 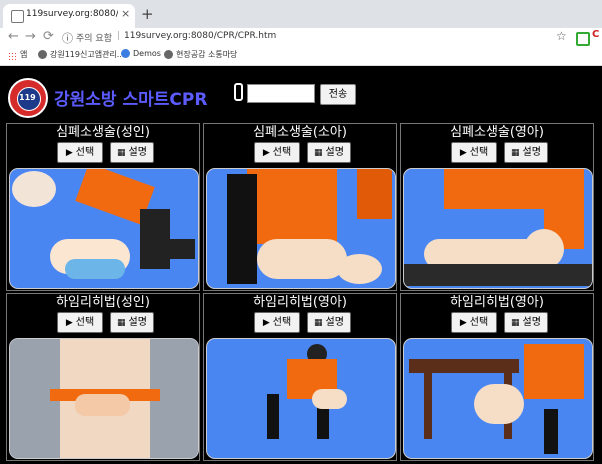 What do you see at coordinates (34, 189) in the screenshot?
I see `inset-hands-image` at bounding box center [34, 189].